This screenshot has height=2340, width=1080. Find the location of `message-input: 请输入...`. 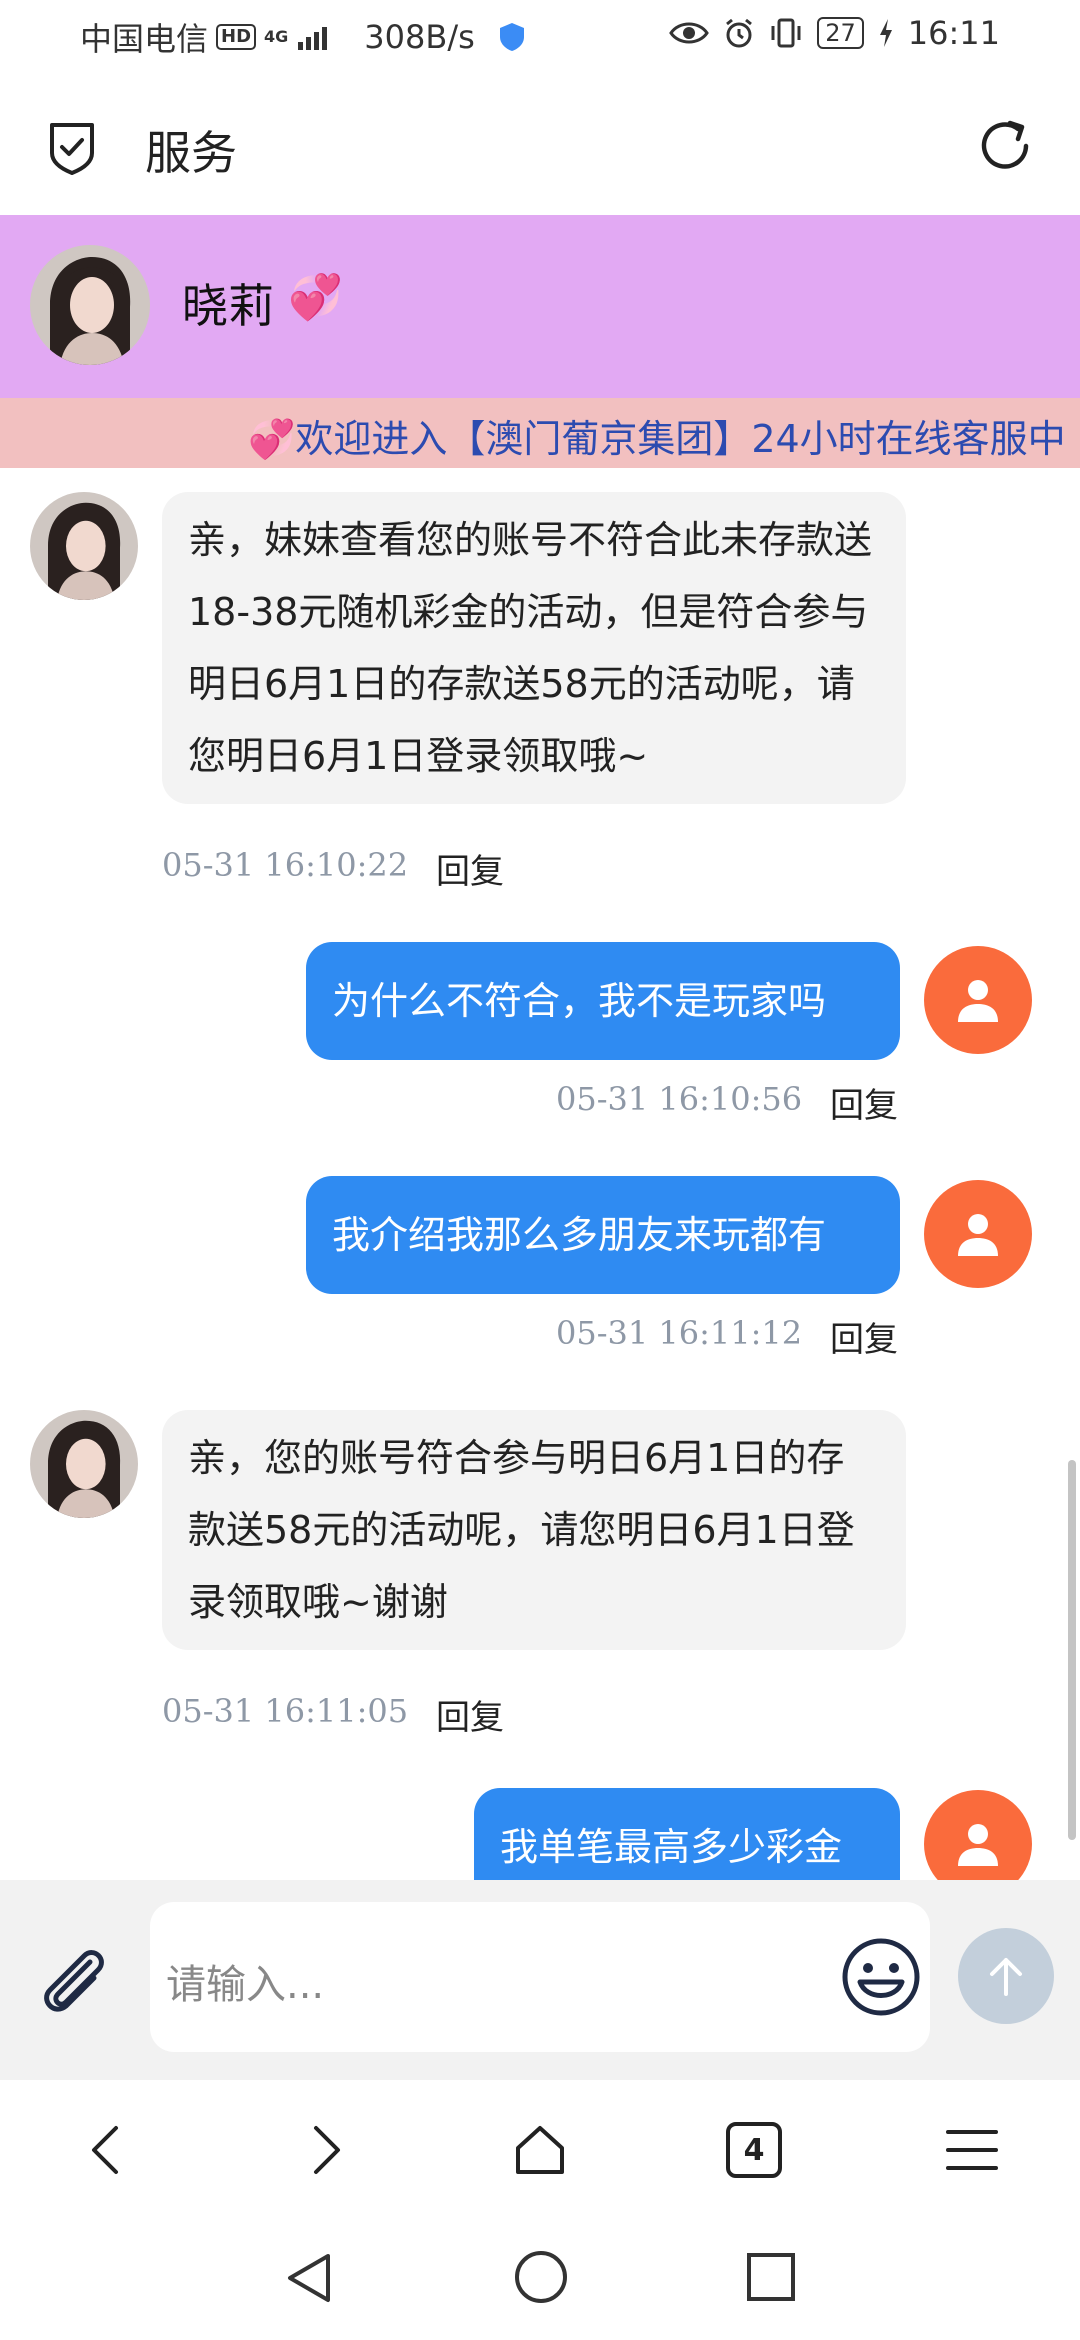

message-input: 请输入... is located at coordinates (540, 1977).